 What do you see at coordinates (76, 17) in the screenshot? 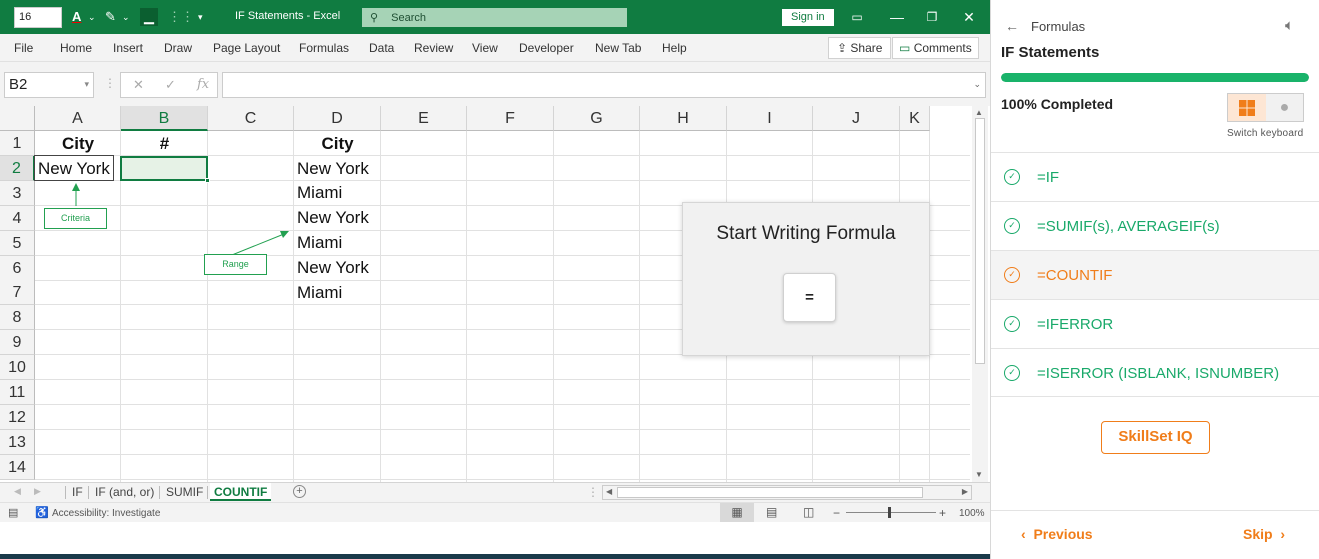
I see `font-color-icon: A` at bounding box center [76, 17].